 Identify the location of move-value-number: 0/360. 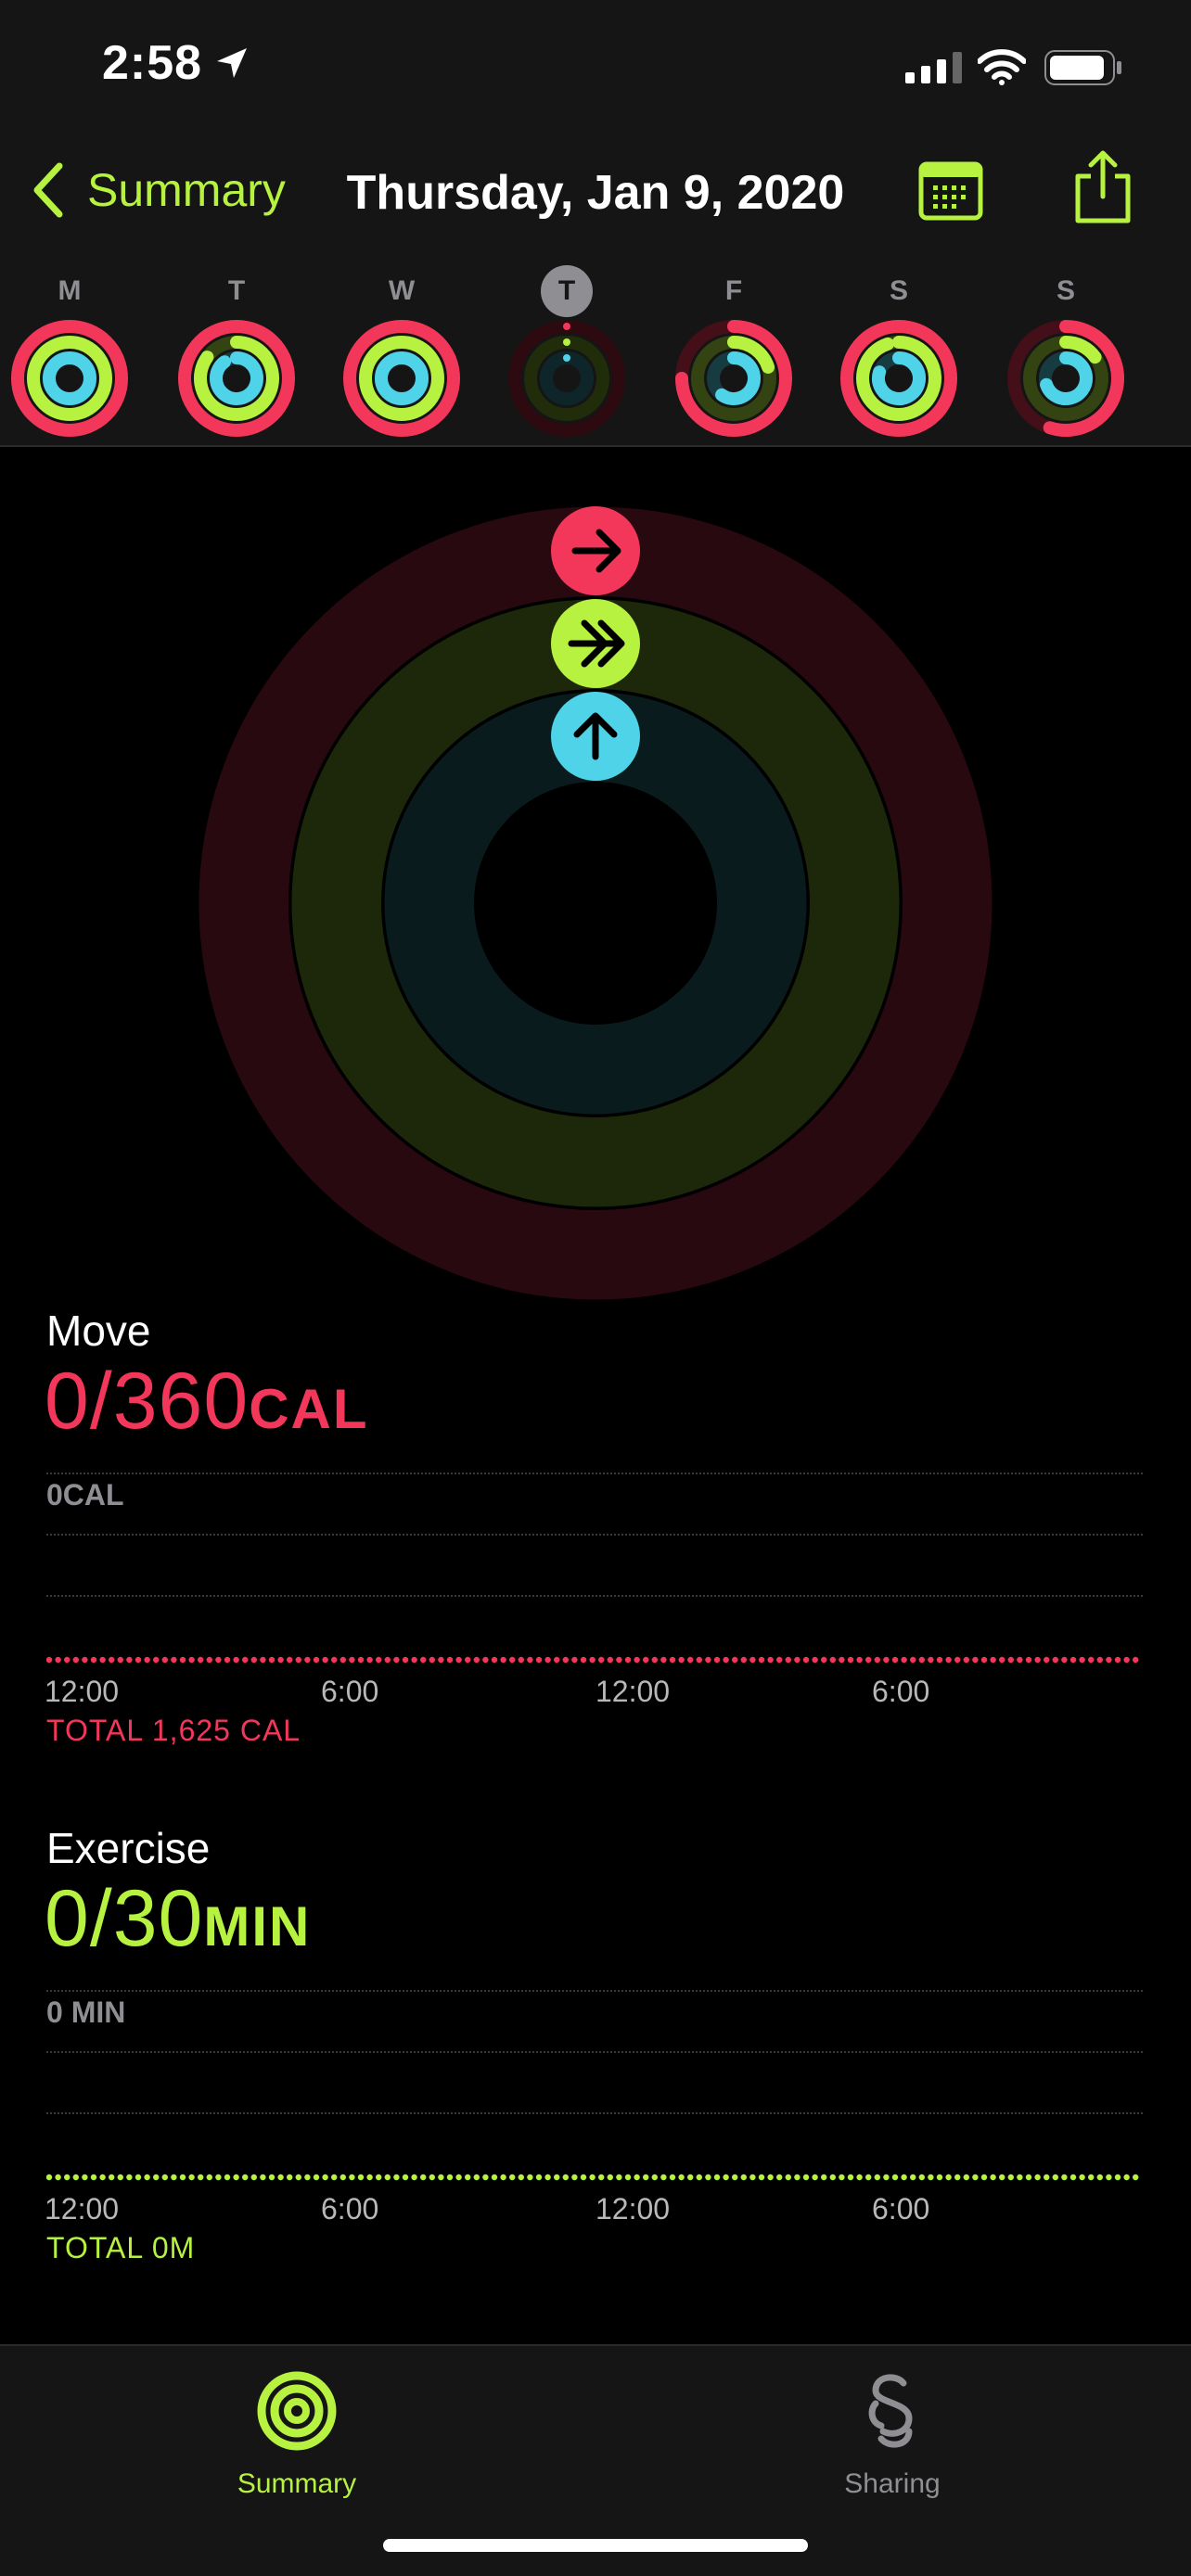
(147, 1401).